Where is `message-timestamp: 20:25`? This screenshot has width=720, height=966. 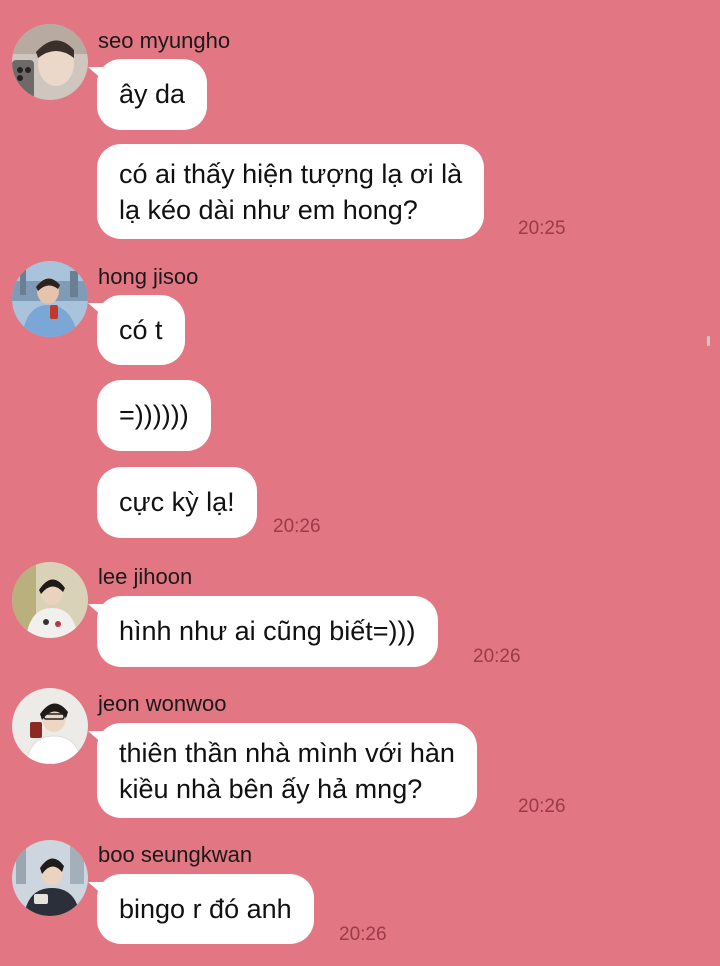
message-timestamp: 20:25 is located at coordinates (542, 228).